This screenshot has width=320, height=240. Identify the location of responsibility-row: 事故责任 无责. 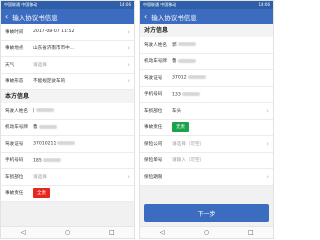
(206, 127).